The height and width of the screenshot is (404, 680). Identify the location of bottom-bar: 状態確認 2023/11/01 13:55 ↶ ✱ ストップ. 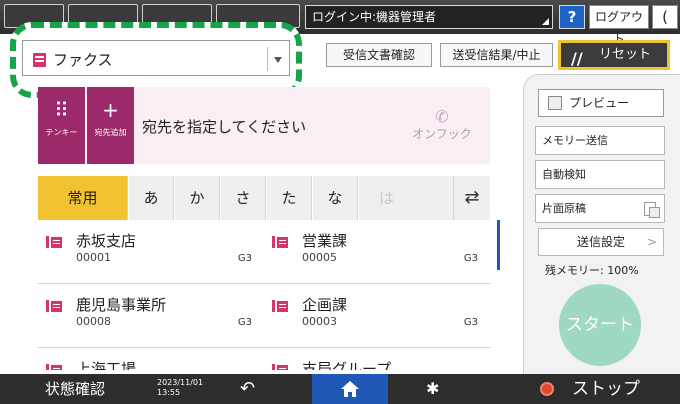
(340, 389).